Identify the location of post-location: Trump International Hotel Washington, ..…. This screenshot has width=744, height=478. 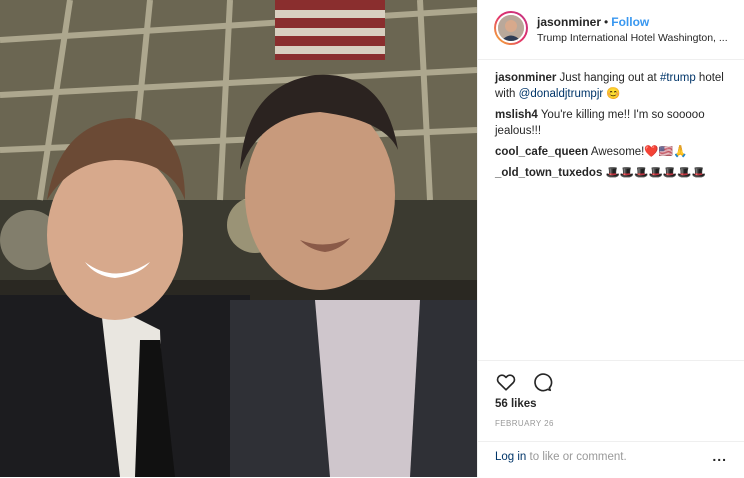
(635, 38).